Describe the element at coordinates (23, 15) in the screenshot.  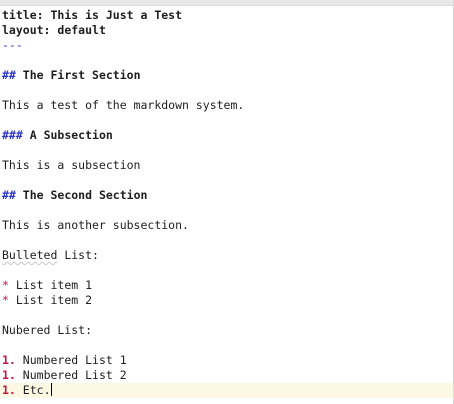
I see `front-matter-title-key: title:` at that location.